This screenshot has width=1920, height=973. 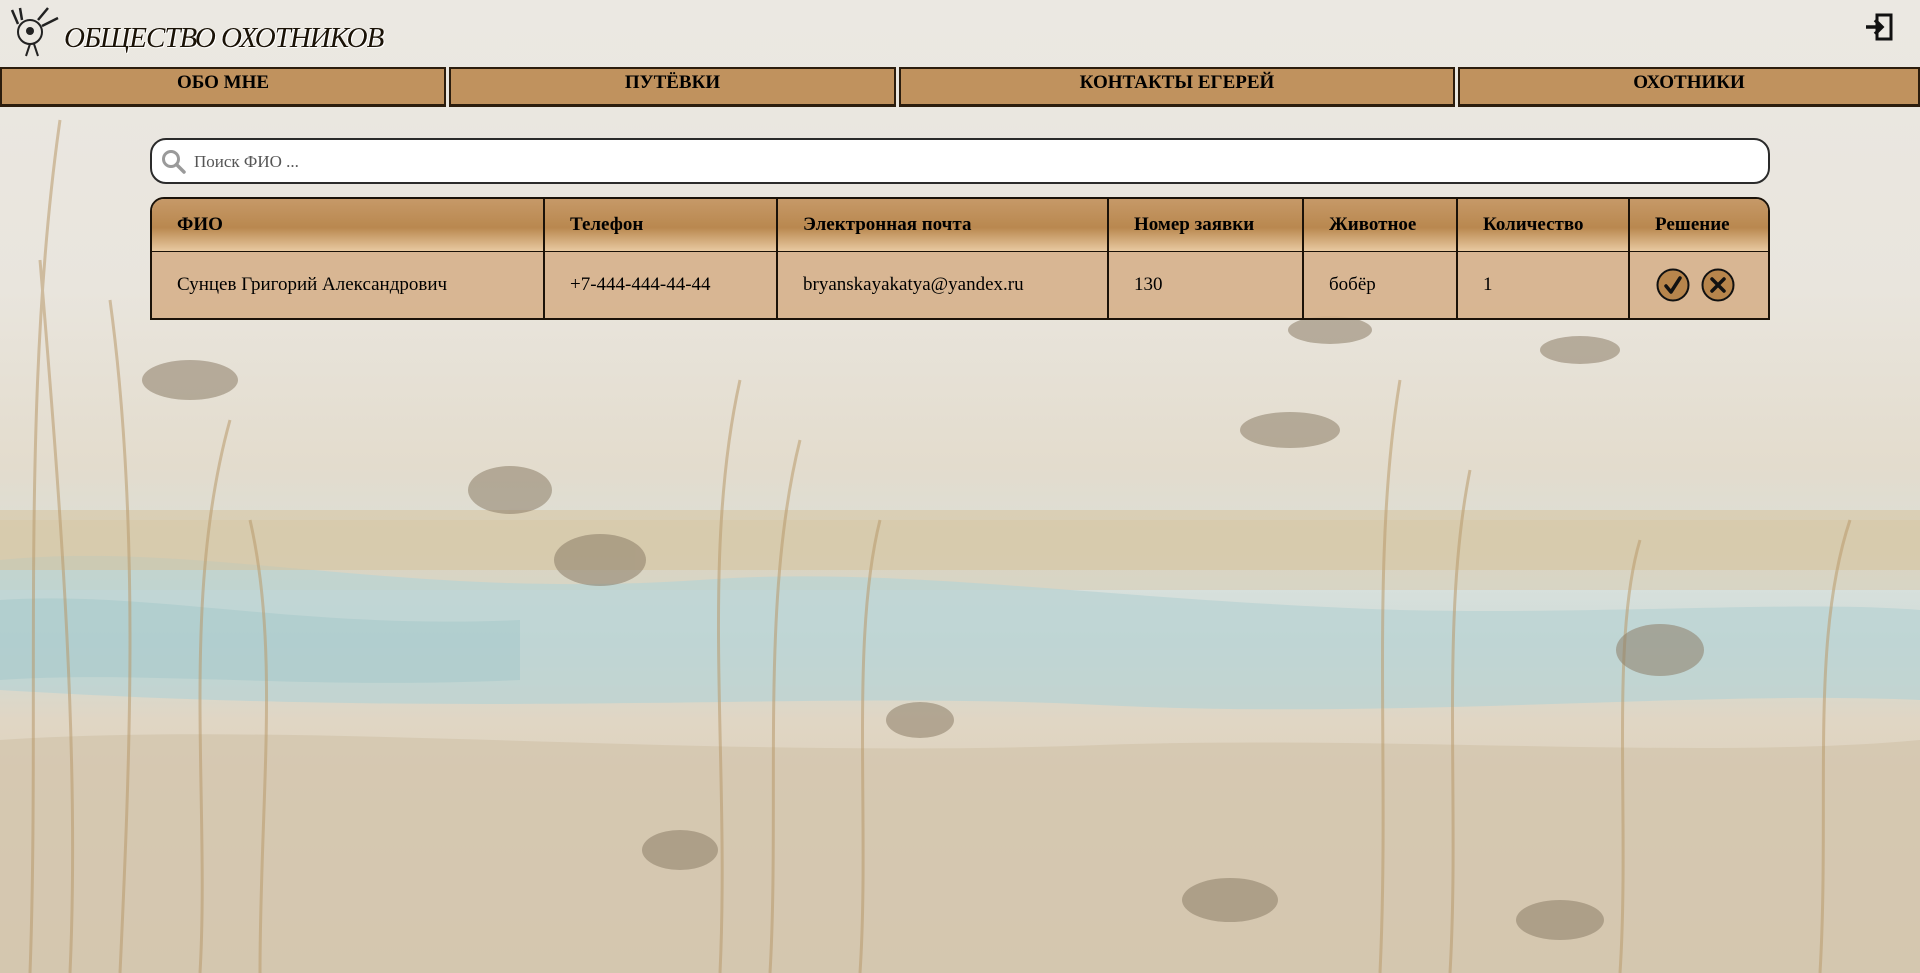 I want to click on search-bar, so click(x=960, y=161).